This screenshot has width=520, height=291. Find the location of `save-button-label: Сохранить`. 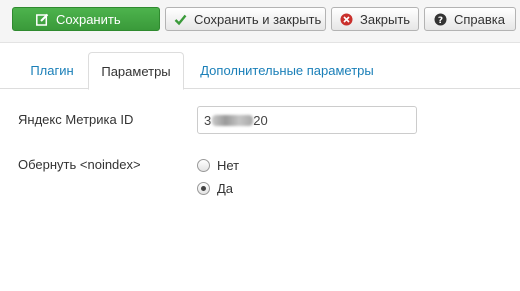

save-button-label: Сохранить is located at coordinates (88, 19).